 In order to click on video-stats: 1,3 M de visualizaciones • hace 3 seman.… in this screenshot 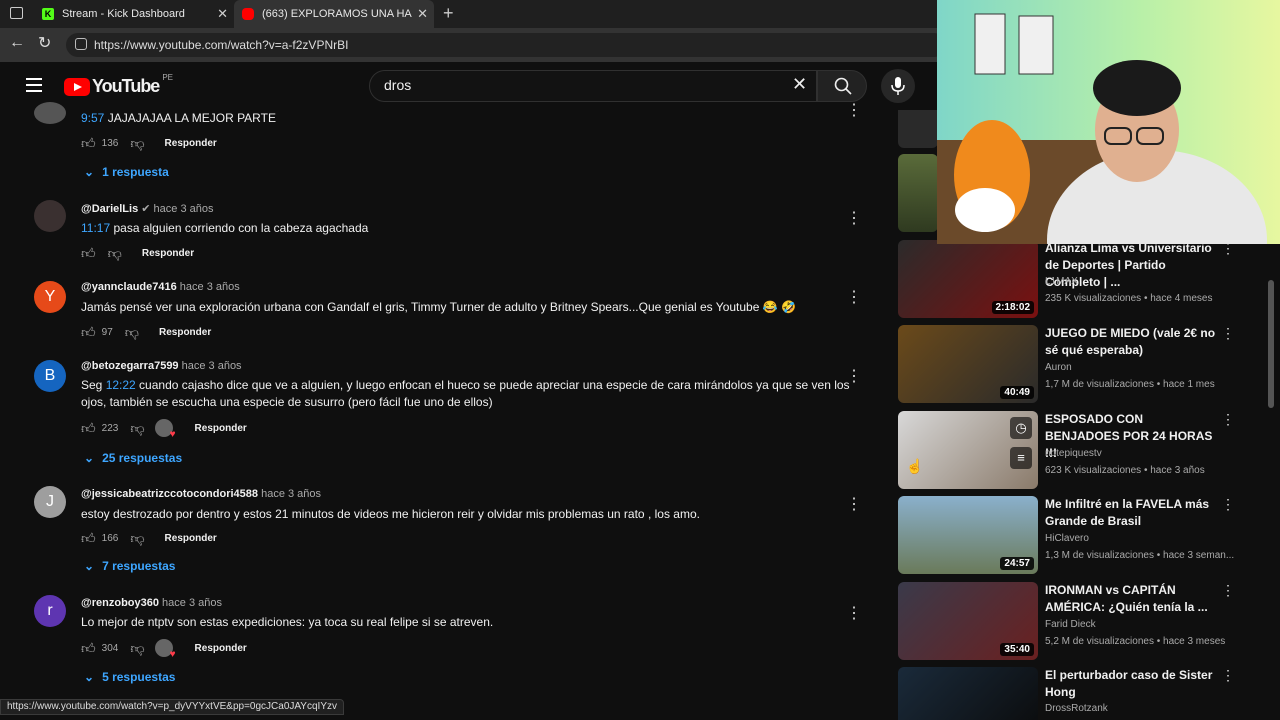, I will do `click(1140, 555)`.